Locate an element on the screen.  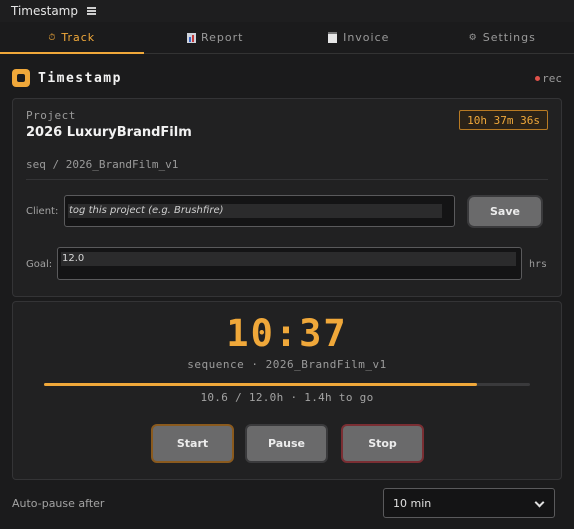
client-input-placeholder: tog this project (e.g. Brushfire) is located at coordinates (255, 211).